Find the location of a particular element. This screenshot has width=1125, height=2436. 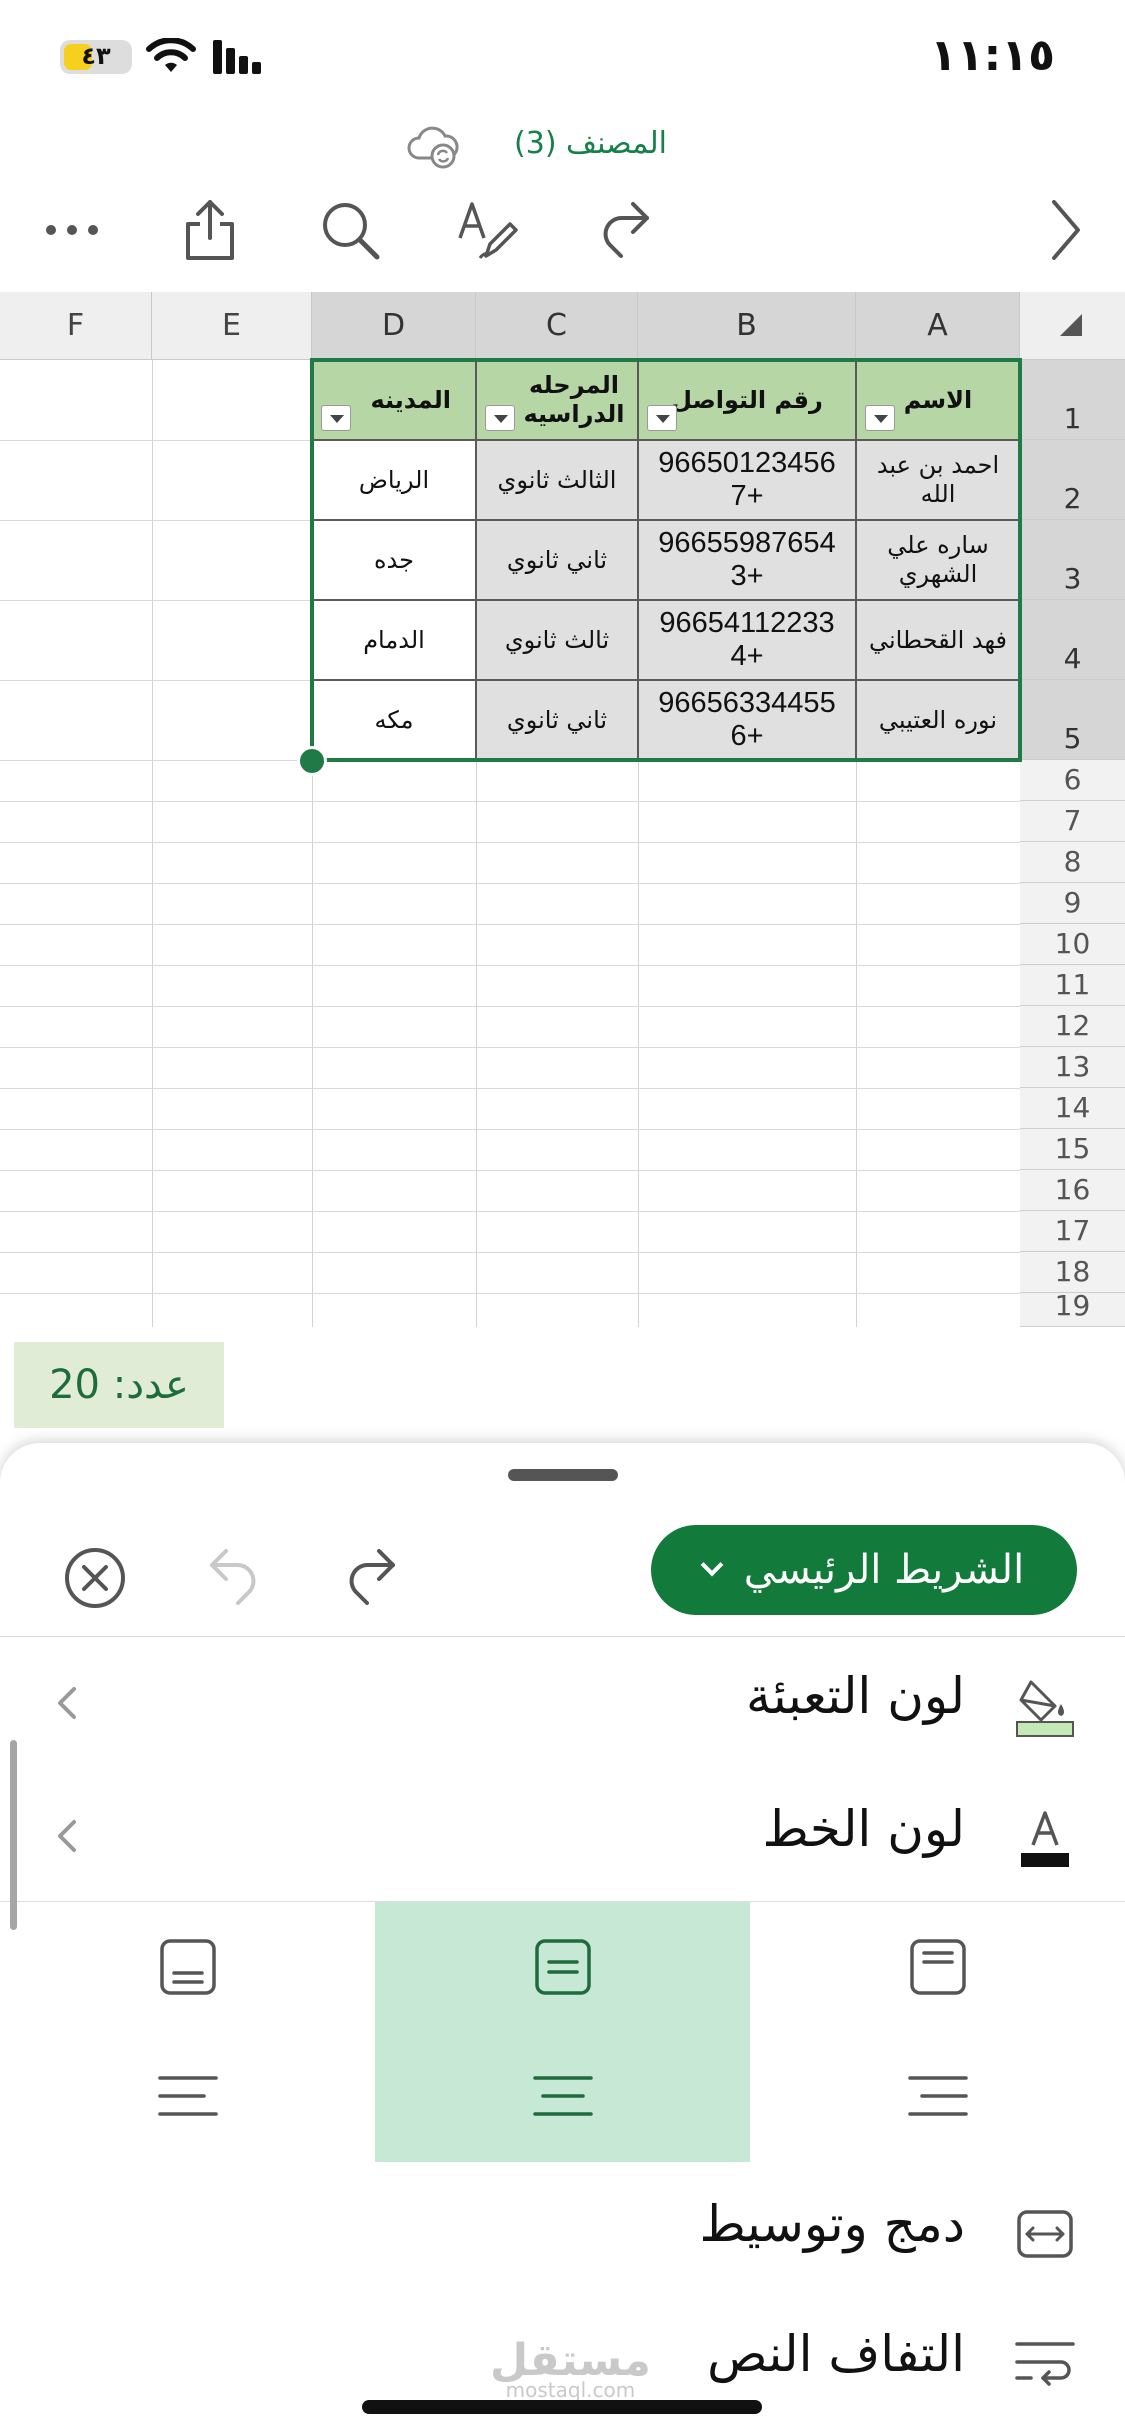

forward-button is located at coordinates (1065, 230).